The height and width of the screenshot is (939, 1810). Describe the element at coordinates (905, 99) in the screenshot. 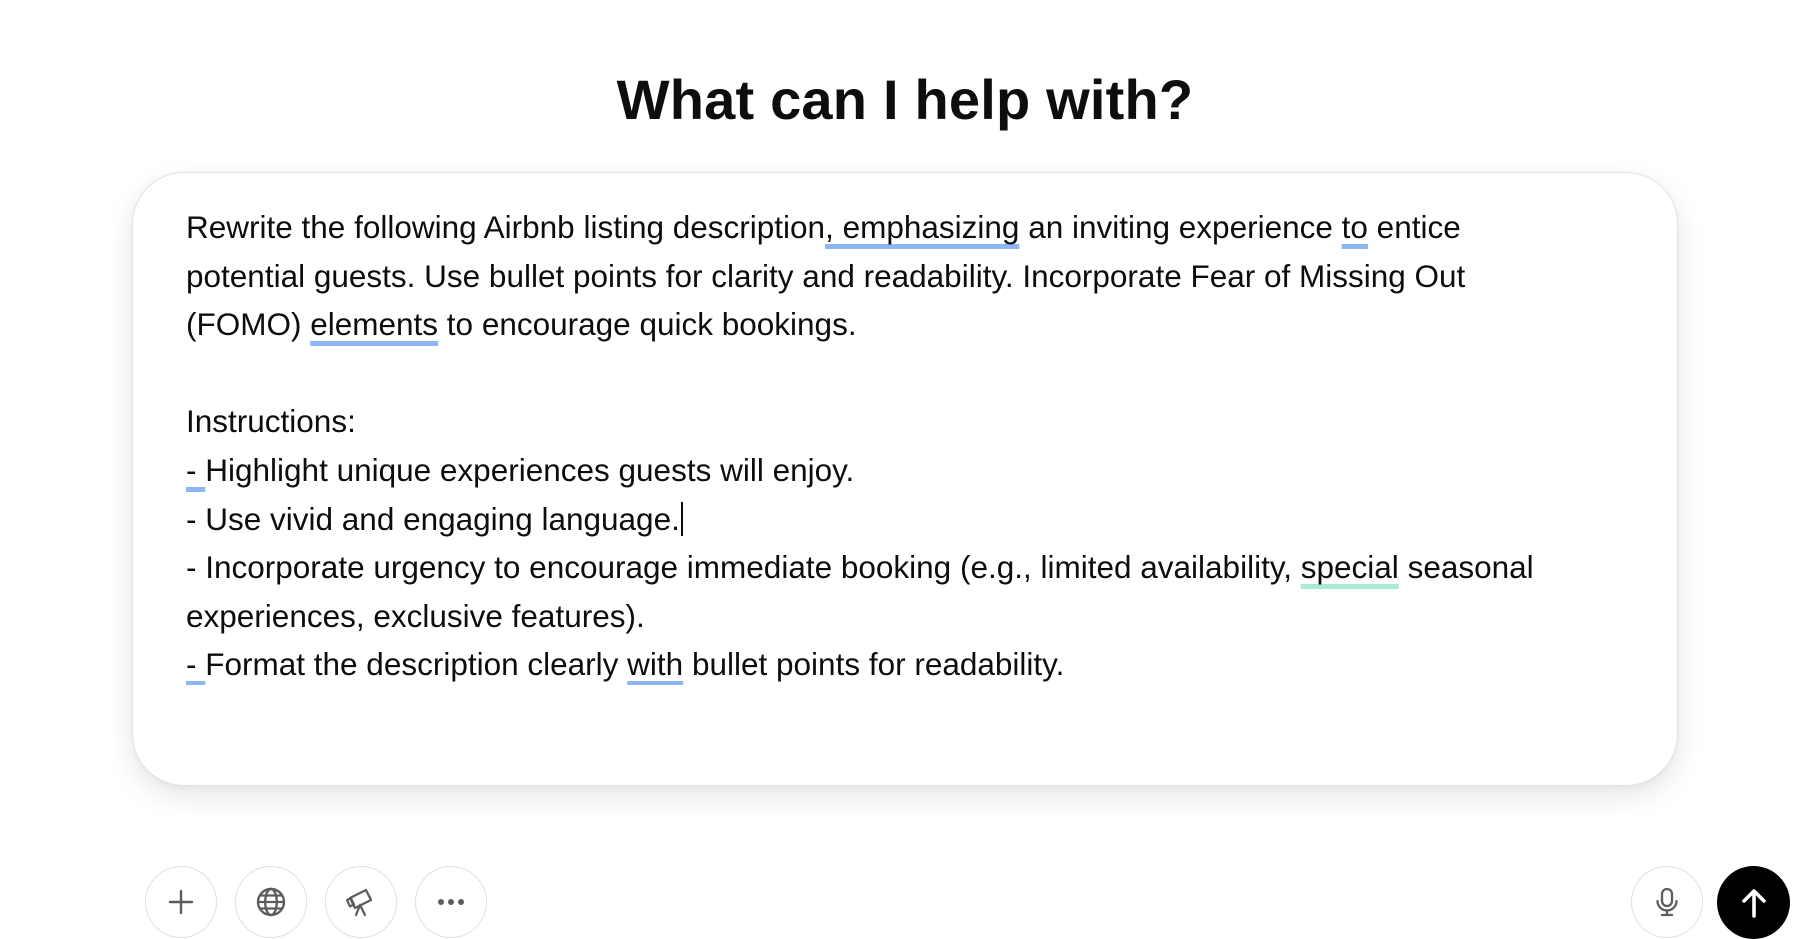

I see `page-heading: What can I help with?` at that location.